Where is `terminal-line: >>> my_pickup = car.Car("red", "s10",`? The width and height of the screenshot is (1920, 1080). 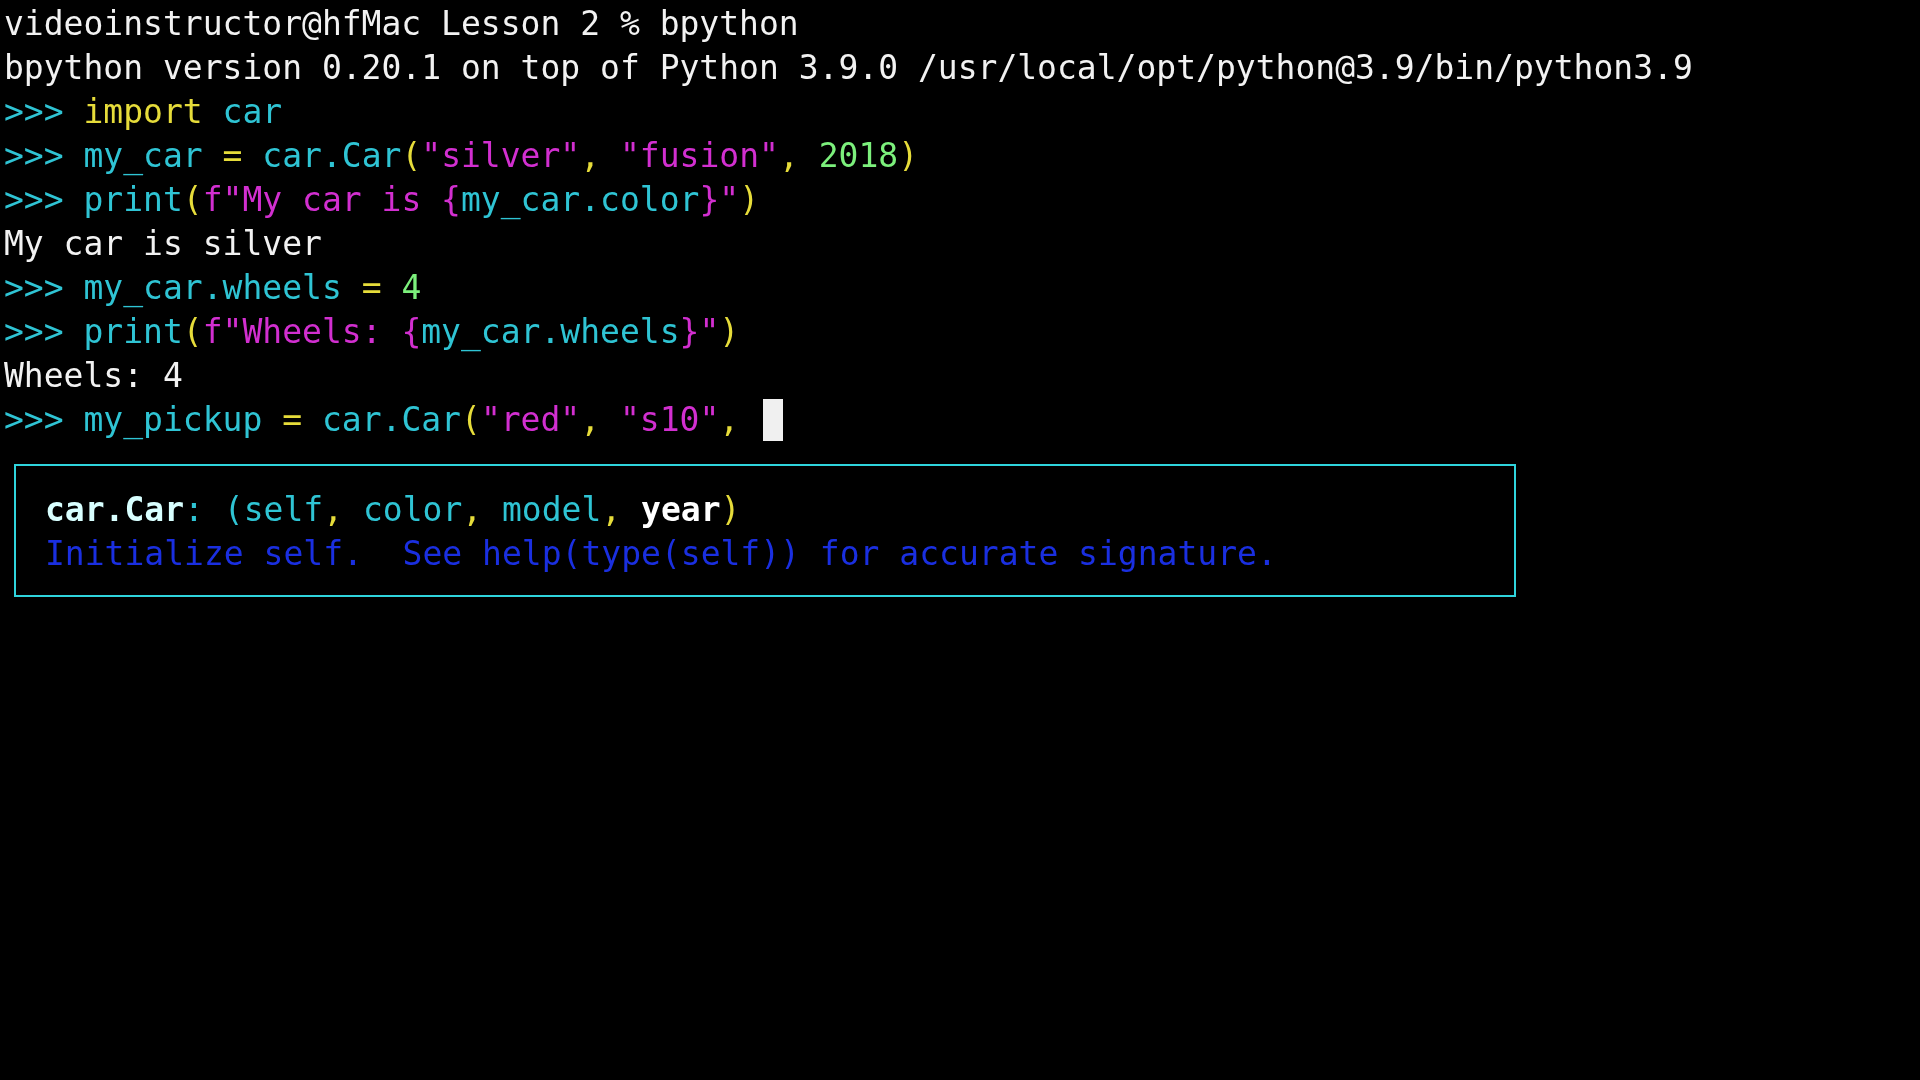 terminal-line: >>> my_pickup = car.Car("red", "s10", is located at coordinates (372, 420).